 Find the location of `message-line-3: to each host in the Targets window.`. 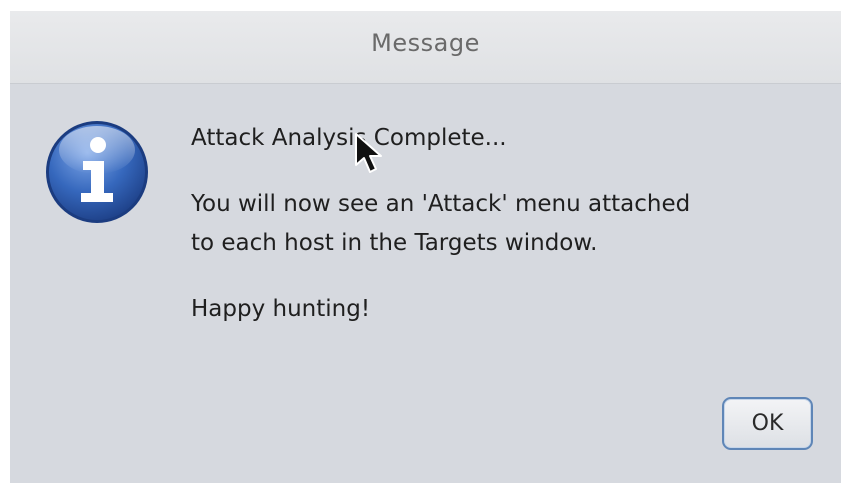

message-line-3: to each host in the Targets window. is located at coordinates (394, 243).